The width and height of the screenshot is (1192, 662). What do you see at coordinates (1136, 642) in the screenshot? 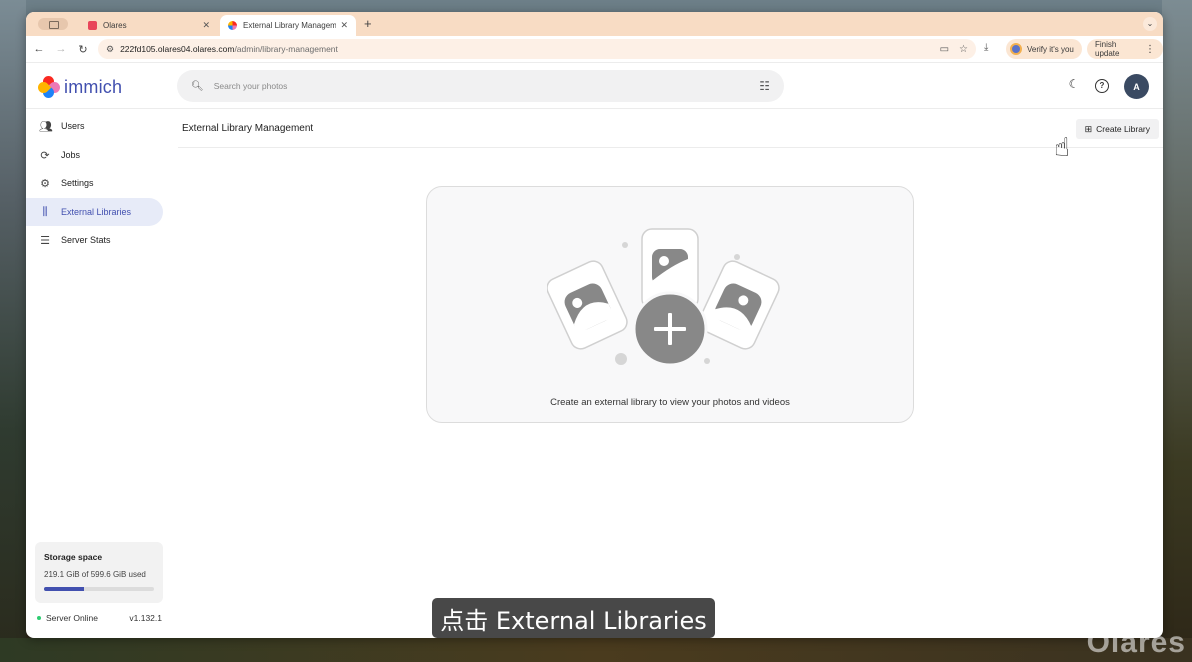
I see `olares-watermark: Olares` at bounding box center [1136, 642].